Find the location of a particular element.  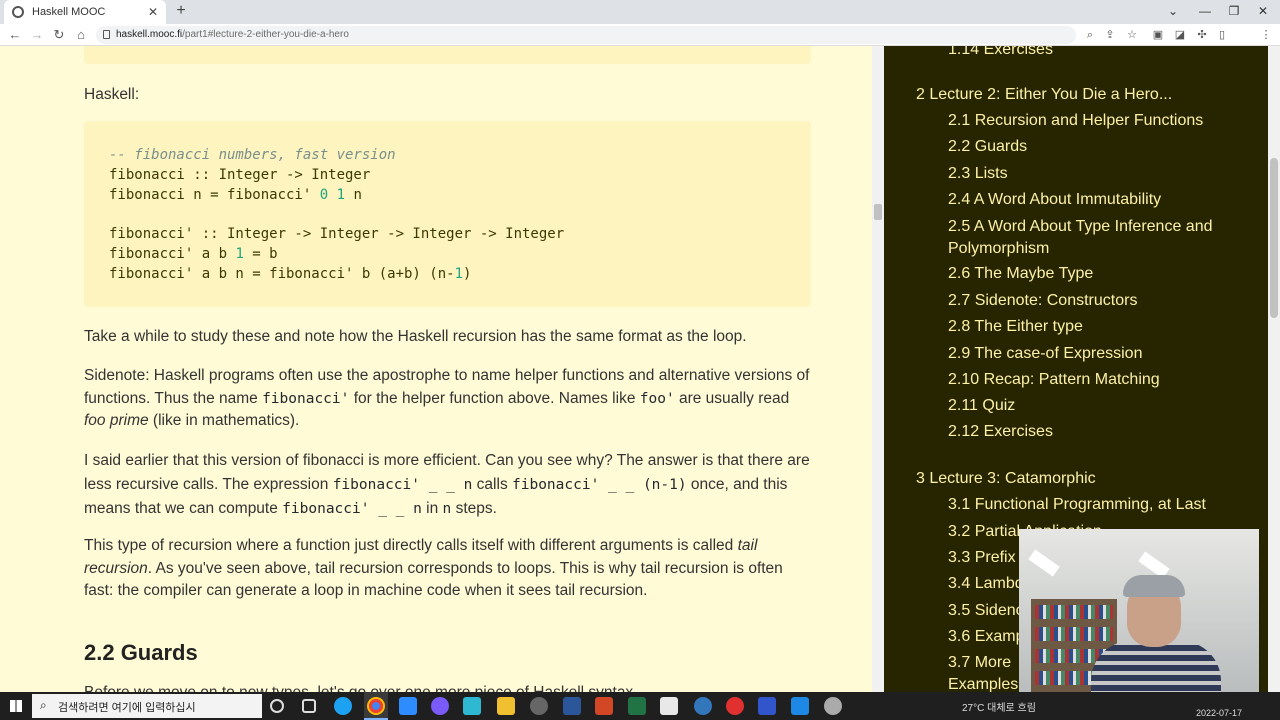

chrome-icon is located at coordinates (376, 706).